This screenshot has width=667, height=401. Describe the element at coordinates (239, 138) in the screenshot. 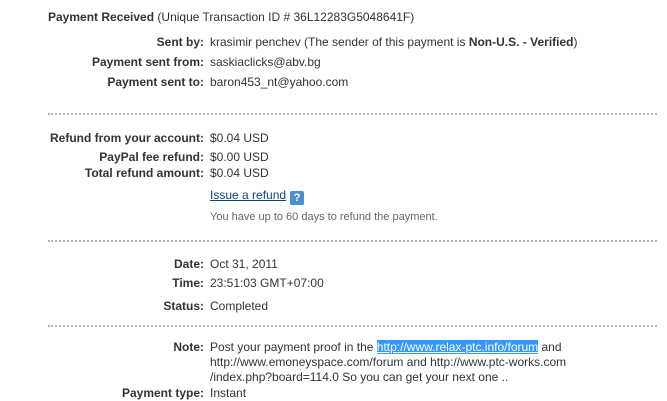

I see `refund-from-value: $0.04 USD` at that location.